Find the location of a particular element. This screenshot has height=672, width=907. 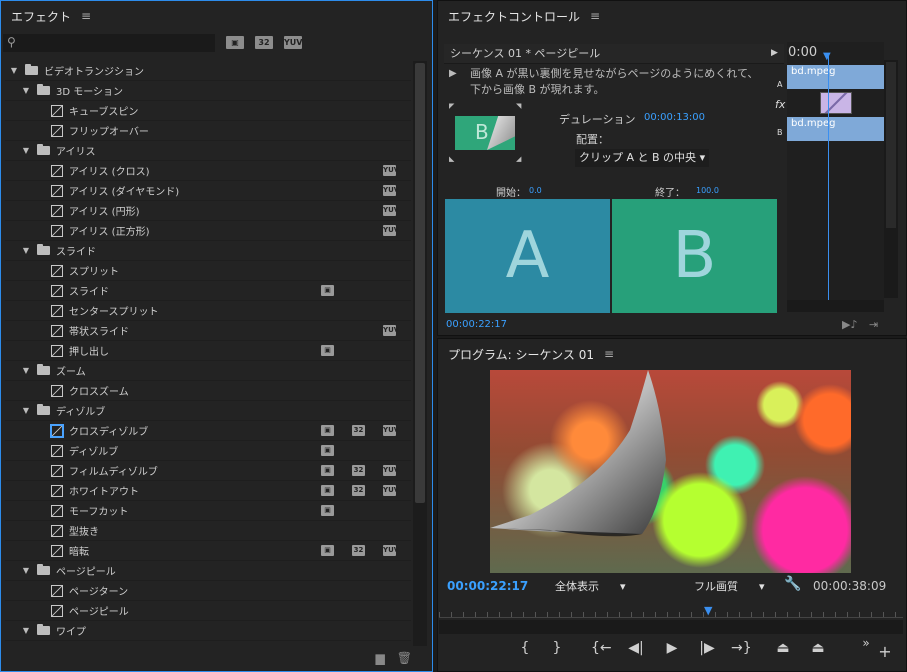

tree-item: クロスズーム is located at coordinates (208, 391).